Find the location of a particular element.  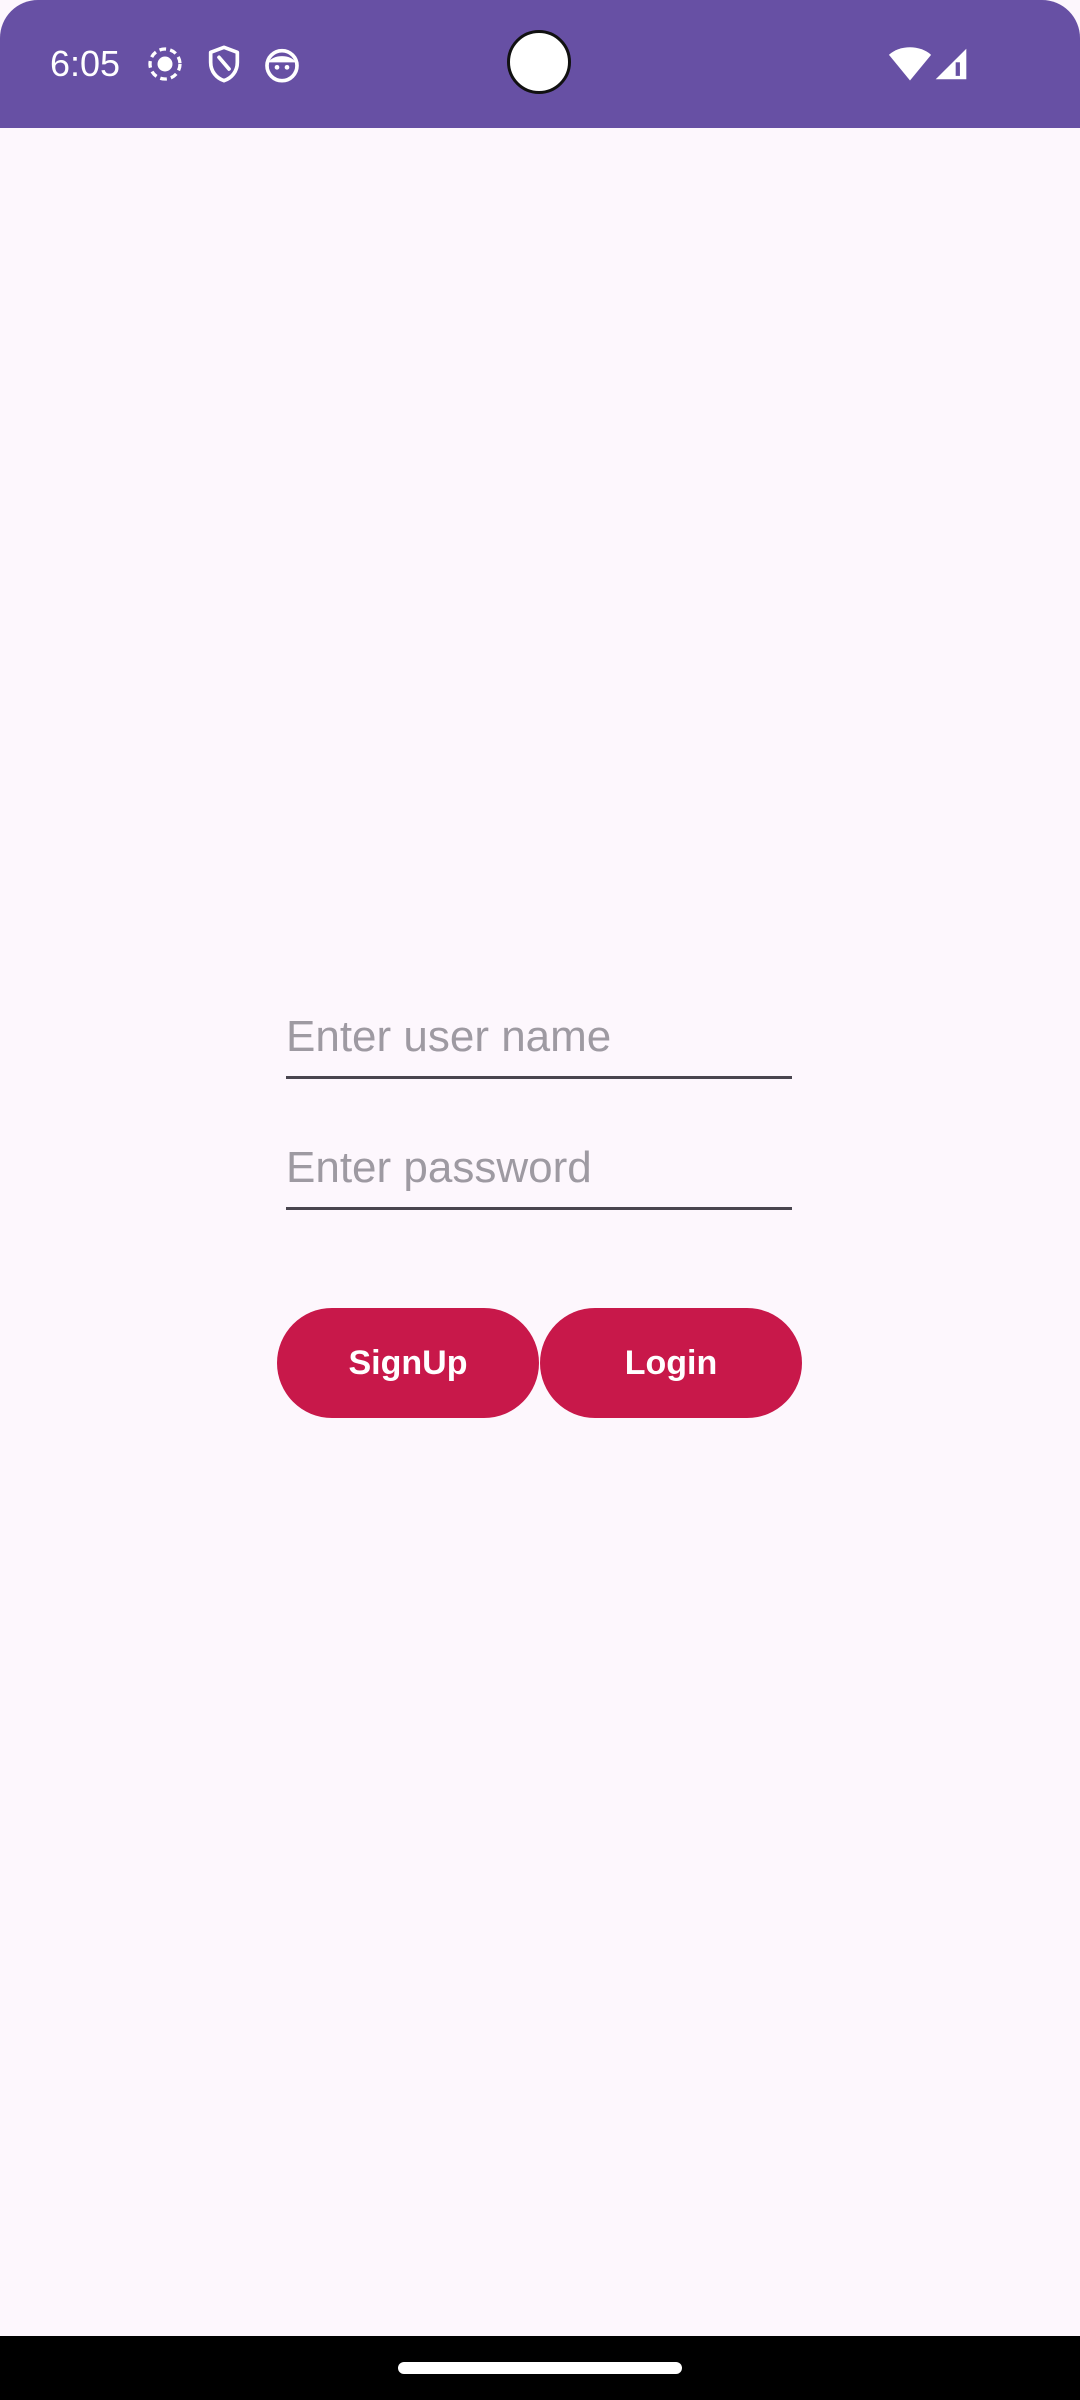

username-field is located at coordinates (539, 1038).